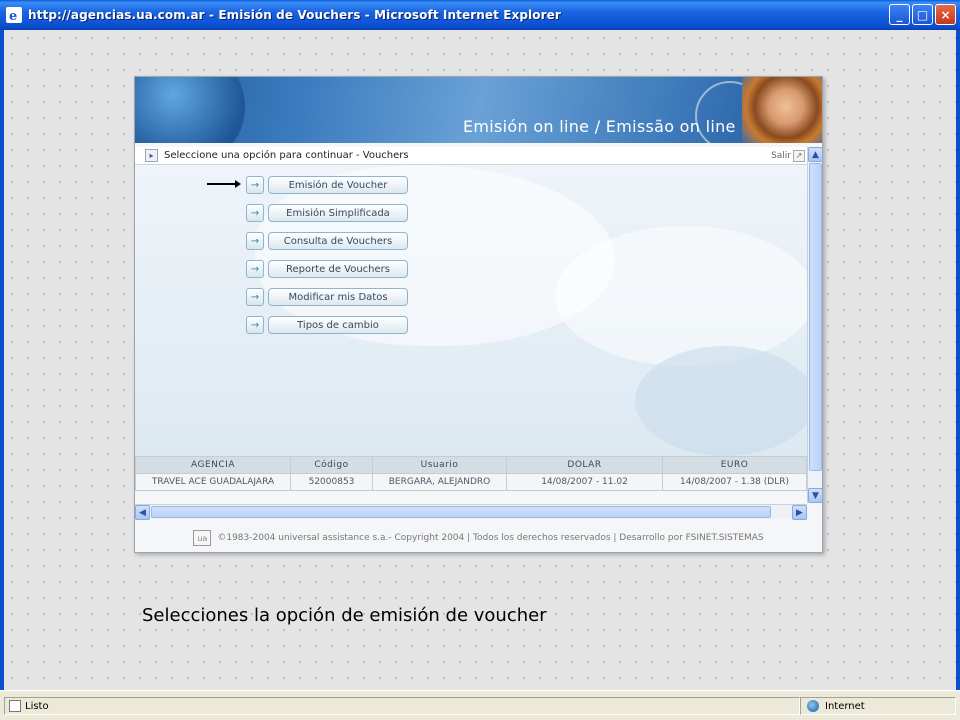 The height and width of the screenshot is (720, 960). Describe the element at coordinates (734, 482) in the screenshot. I see `table-cell: 14/08/2007 - 1.38 (DLR)` at that location.